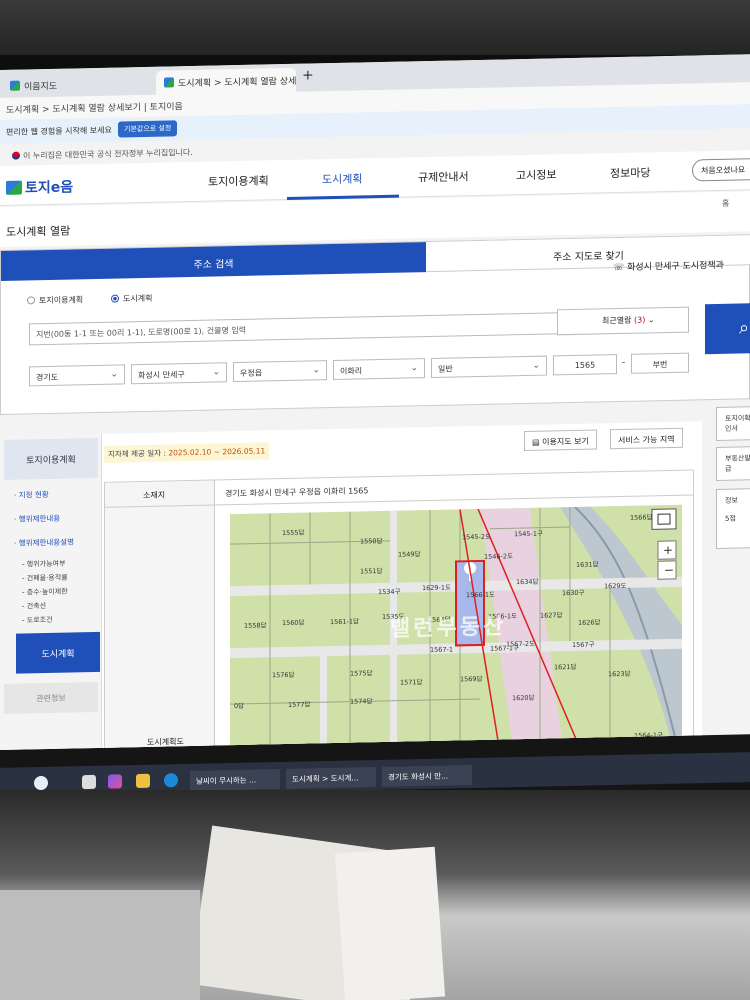 The width and height of the screenshot is (750, 1000). Describe the element at coordinates (668, 550) in the screenshot. I see `plus-icon: +` at that location.